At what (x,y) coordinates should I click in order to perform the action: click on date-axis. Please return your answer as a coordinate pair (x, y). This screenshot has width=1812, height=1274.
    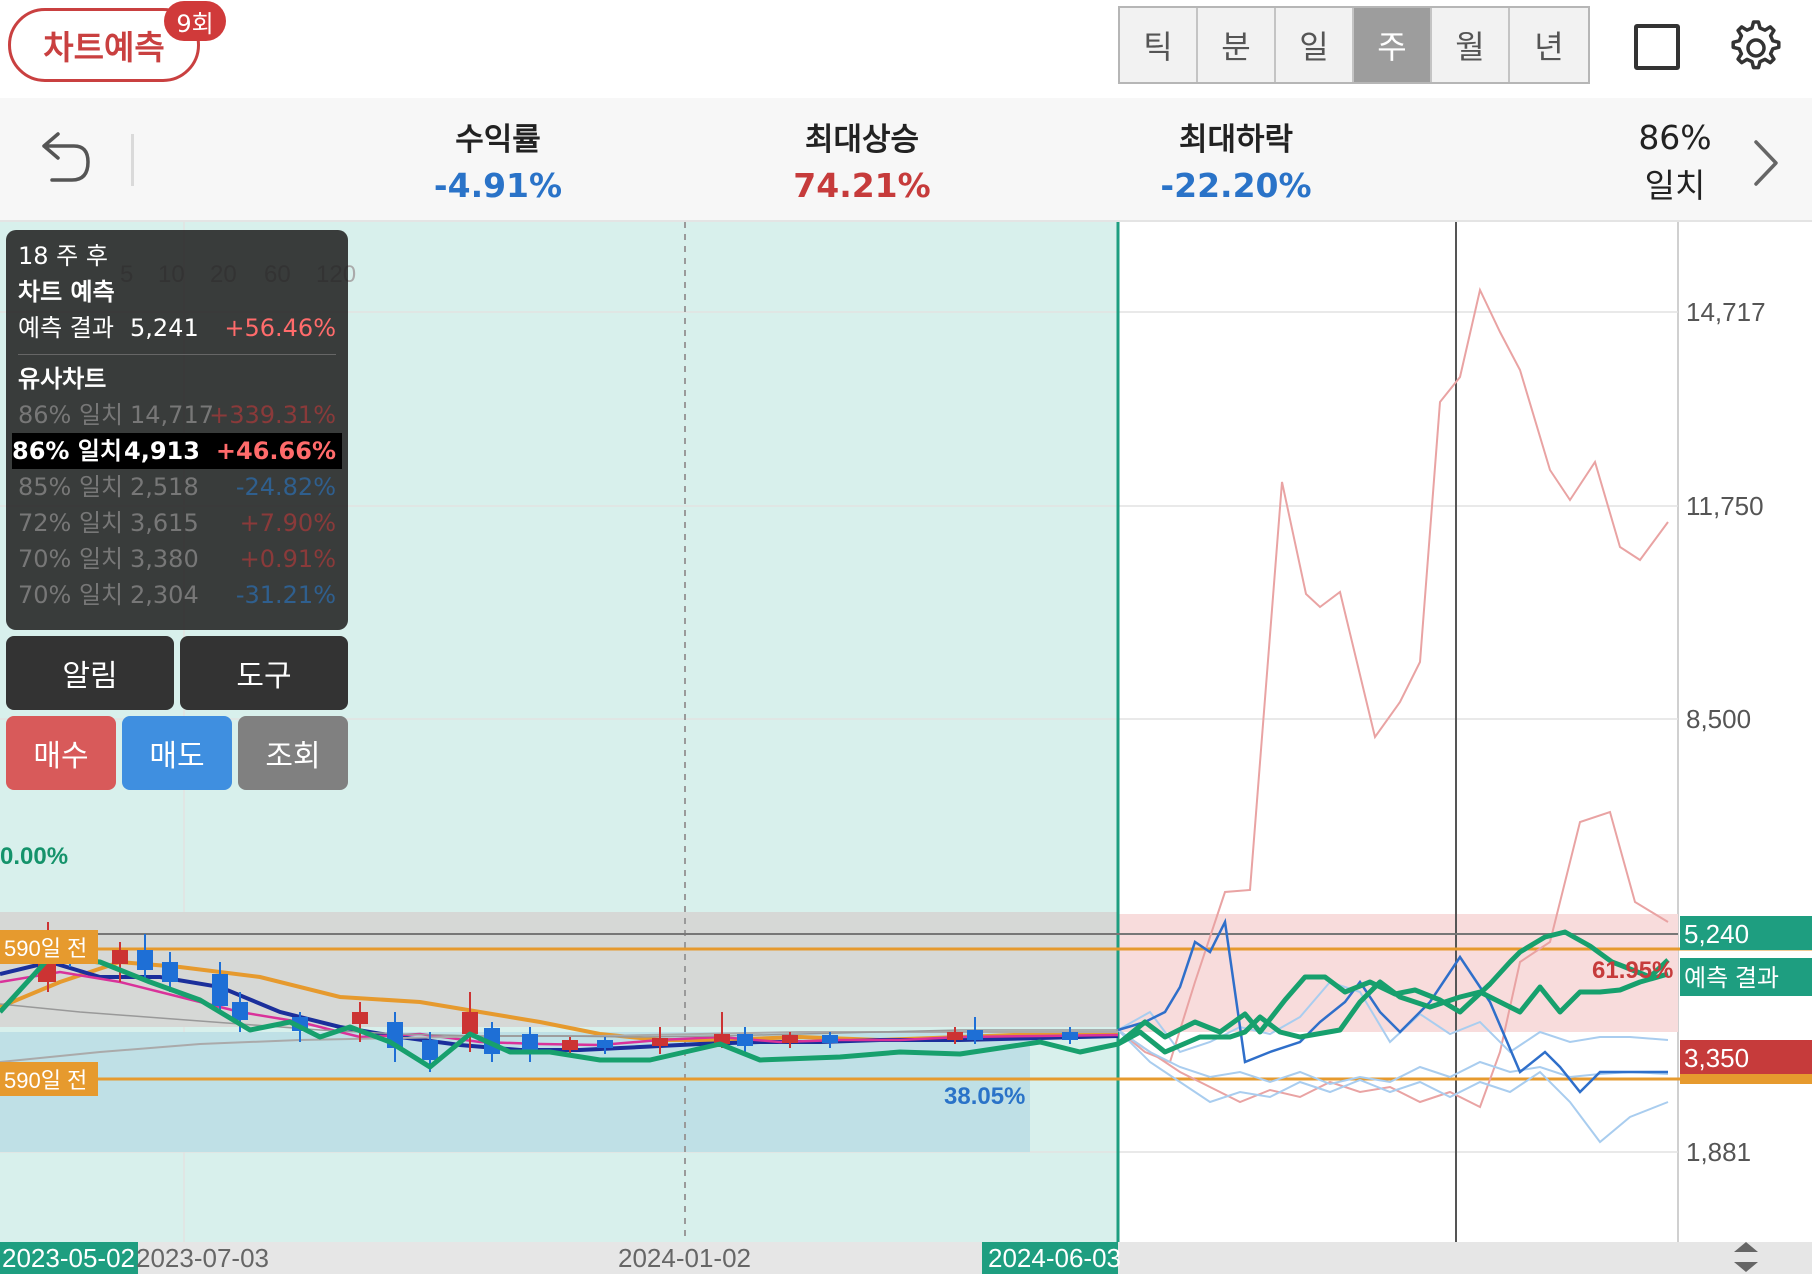
    Looking at the image, I should click on (906, 1258).